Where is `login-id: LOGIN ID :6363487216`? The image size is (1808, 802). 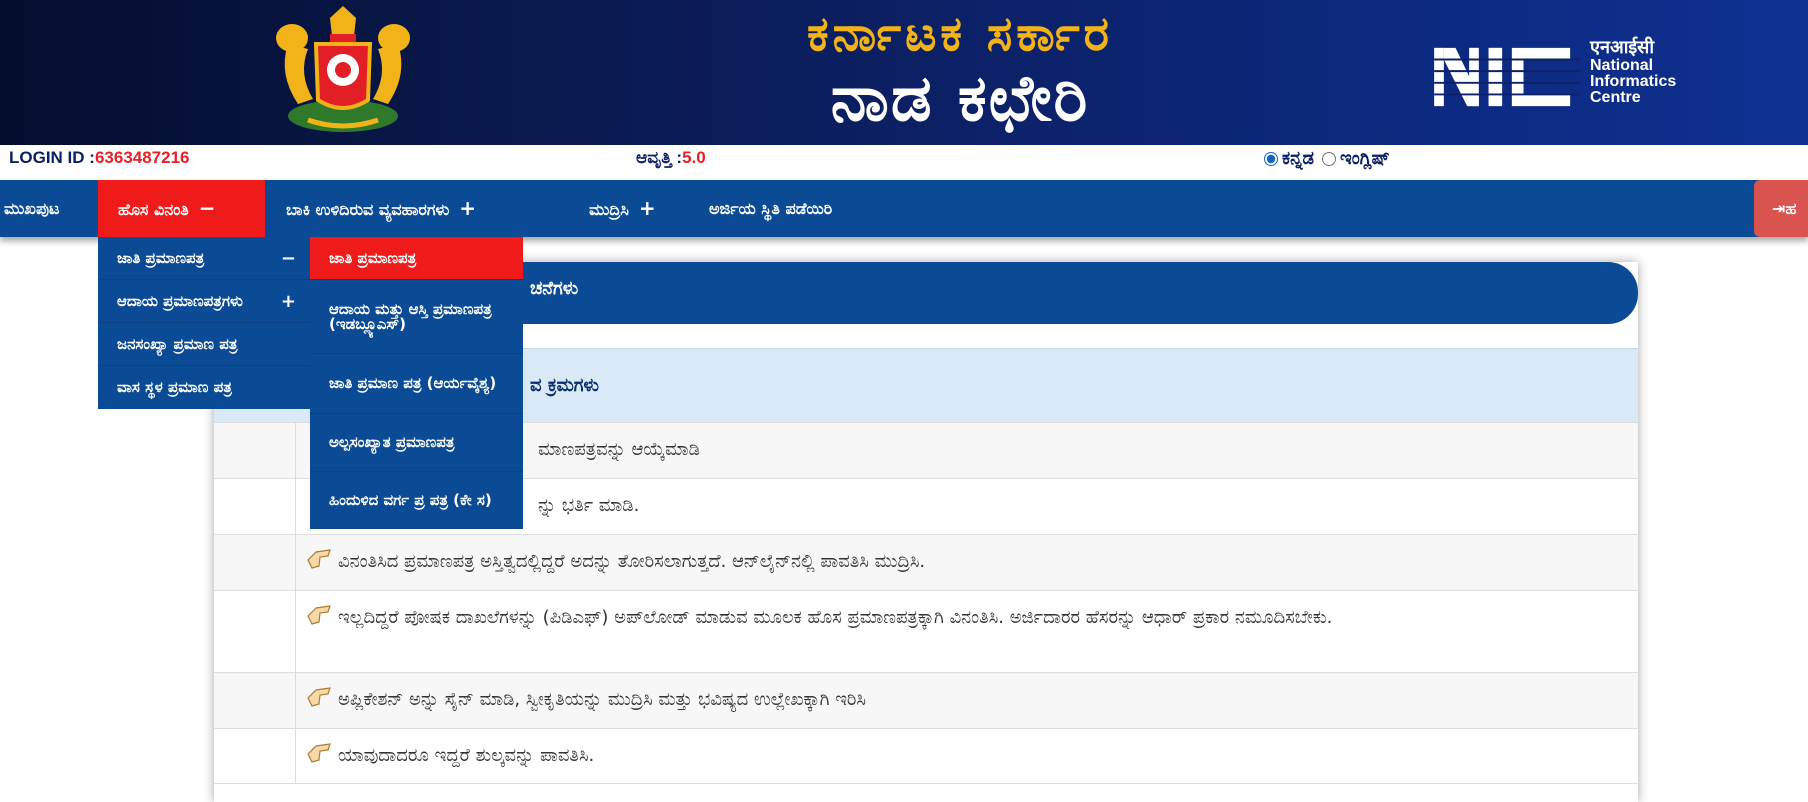 login-id: LOGIN ID :6363487216 is located at coordinates (99, 157).